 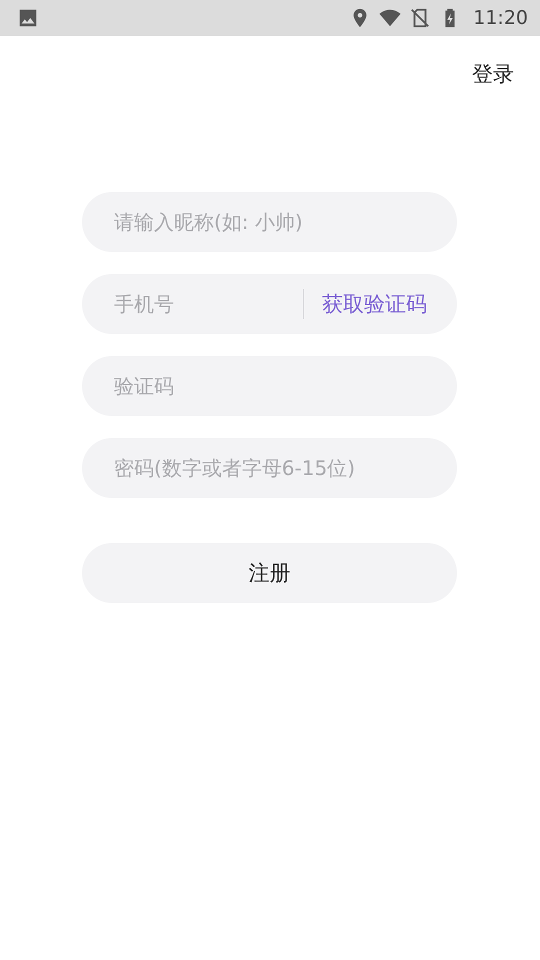 What do you see at coordinates (269, 573) in the screenshot?
I see `register-button: 注册` at bounding box center [269, 573].